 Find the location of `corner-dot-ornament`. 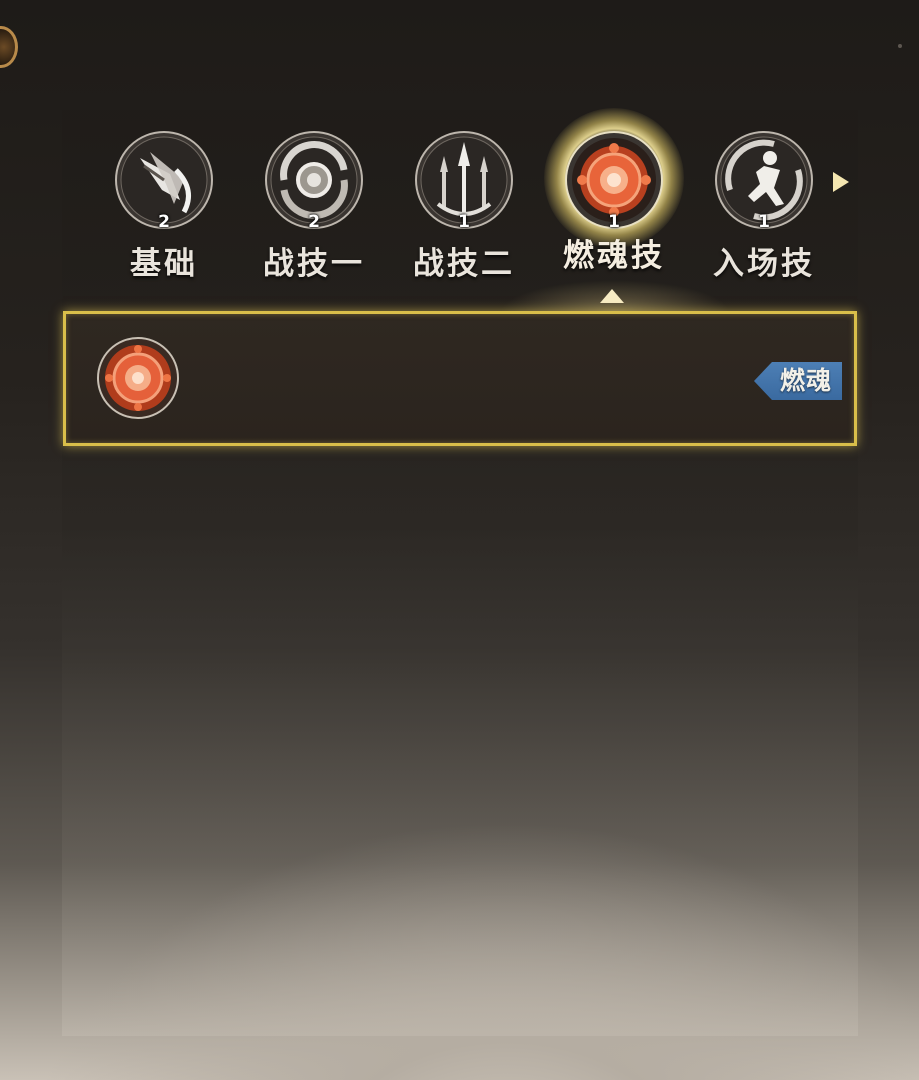

corner-dot-ornament is located at coordinates (900, 46).